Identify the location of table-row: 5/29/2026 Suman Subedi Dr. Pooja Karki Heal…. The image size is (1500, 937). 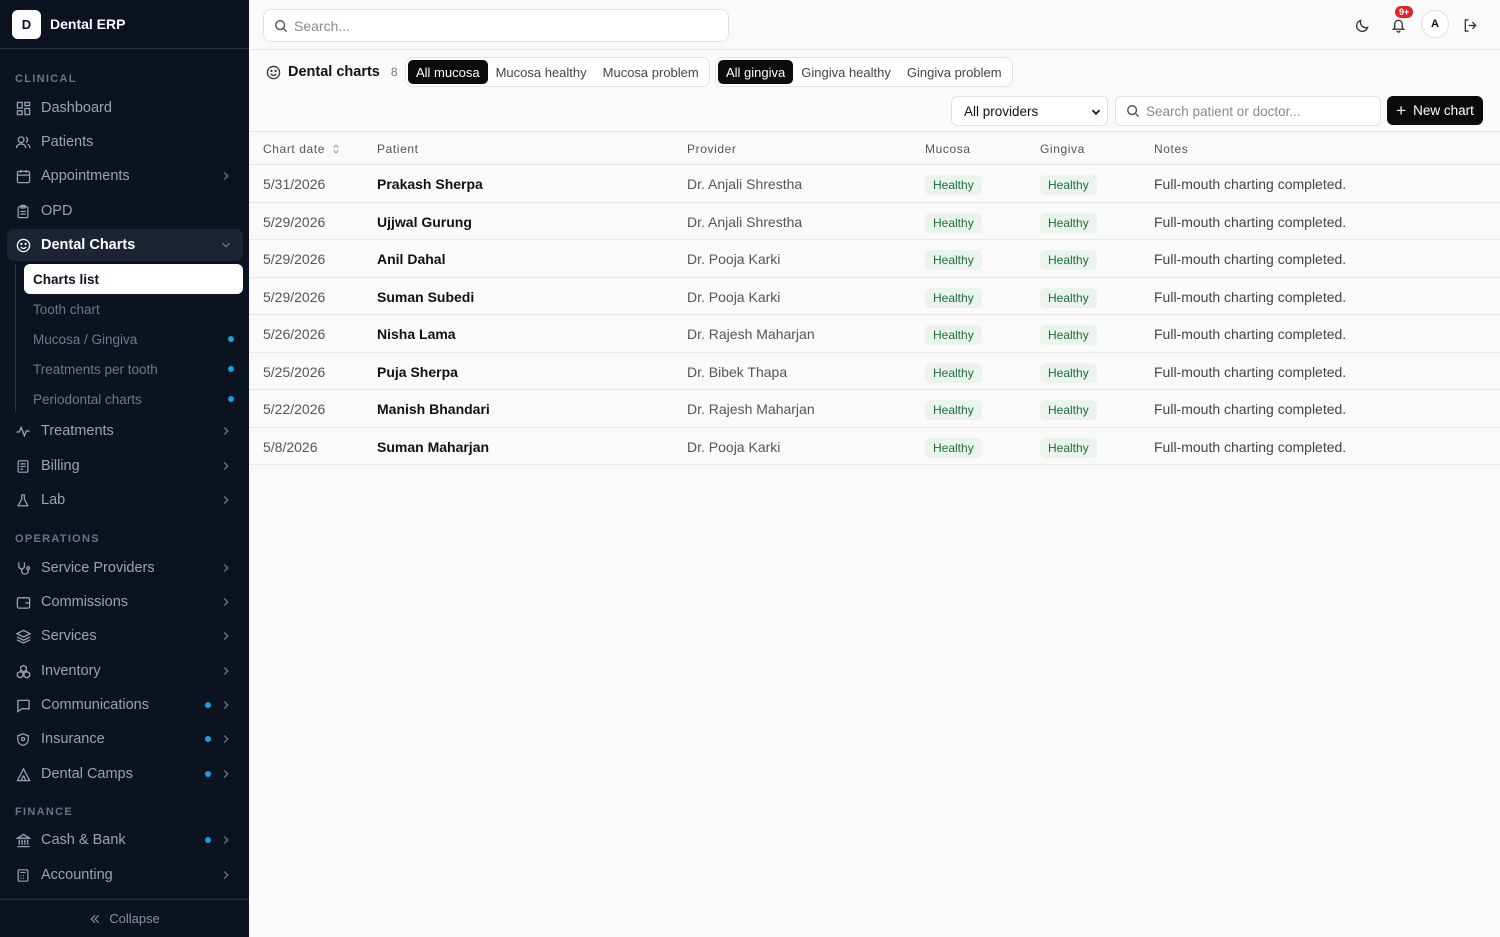
(874, 296).